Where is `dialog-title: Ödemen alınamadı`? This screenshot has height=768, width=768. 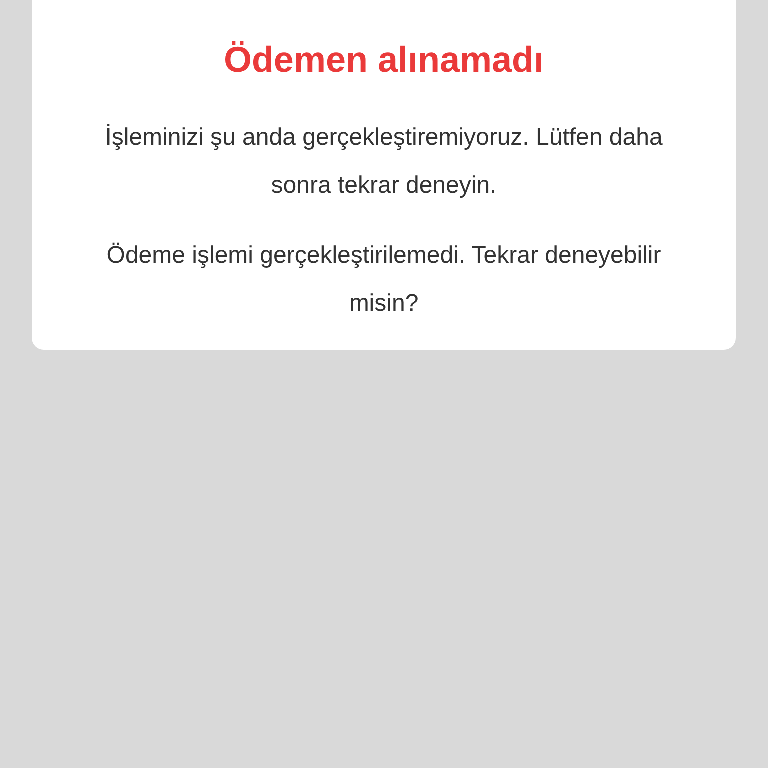
dialog-title: Ödemen alınamadı is located at coordinates (384, 60).